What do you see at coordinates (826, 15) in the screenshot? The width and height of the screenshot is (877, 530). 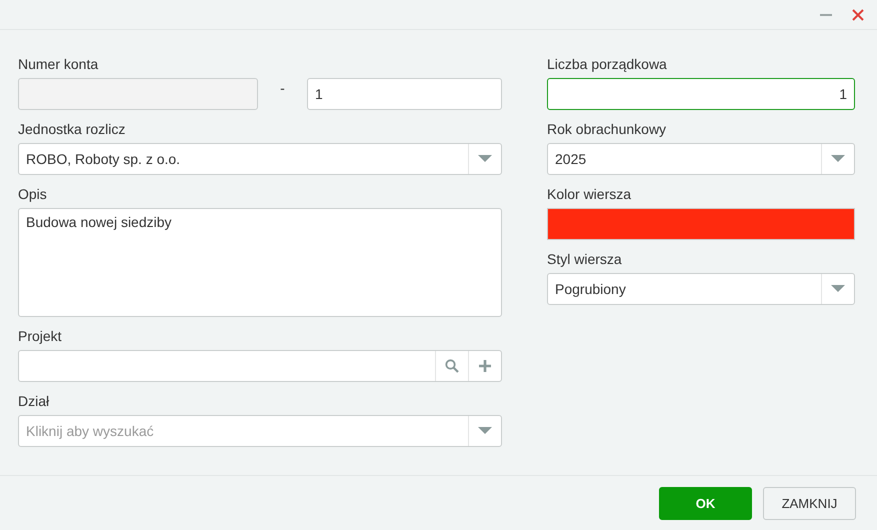 I see `minimize-icon` at bounding box center [826, 15].